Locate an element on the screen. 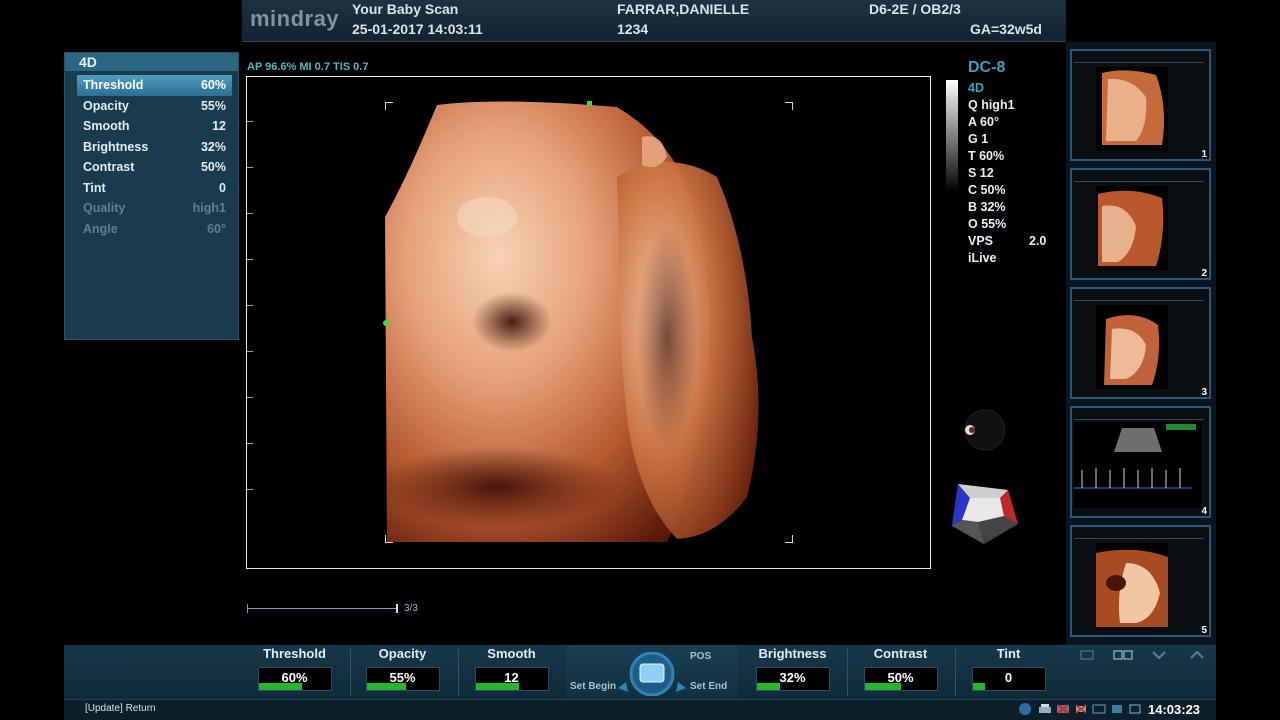 This screenshot has width=1280, height=720. thumbnail-4: 4 is located at coordinates (1140, 462).